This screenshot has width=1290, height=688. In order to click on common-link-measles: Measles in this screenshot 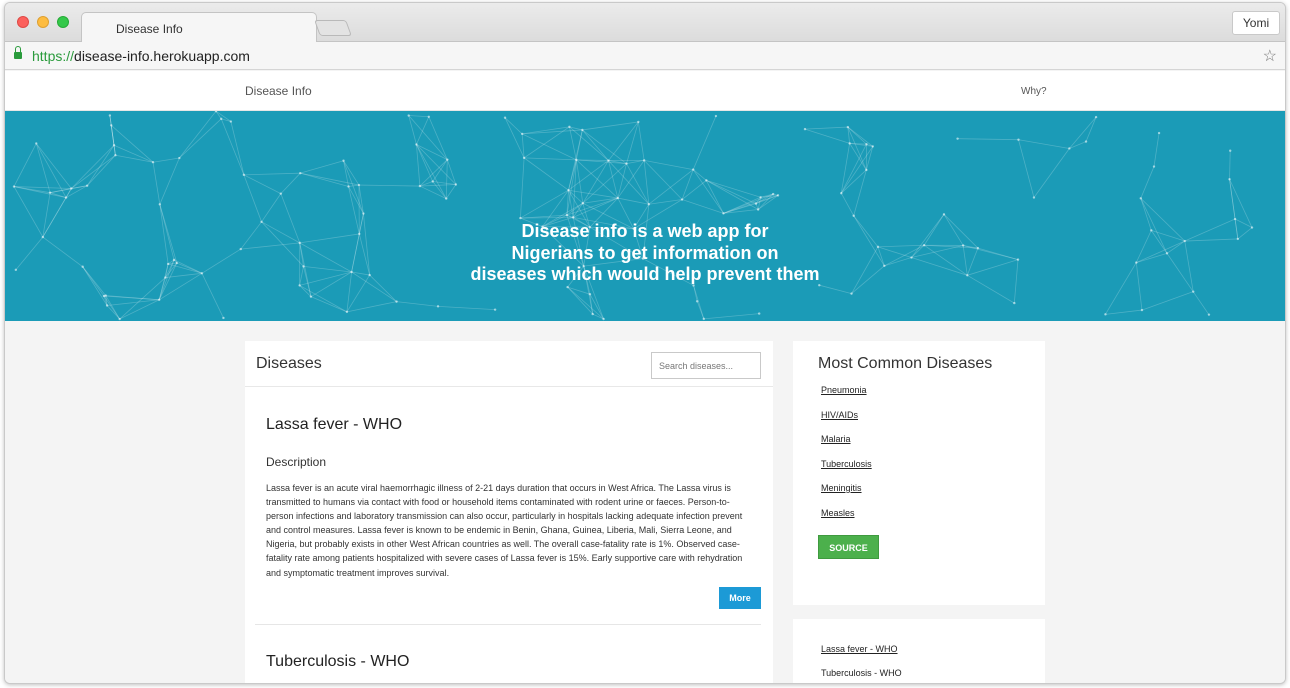, I will do `click(838, 513)`.